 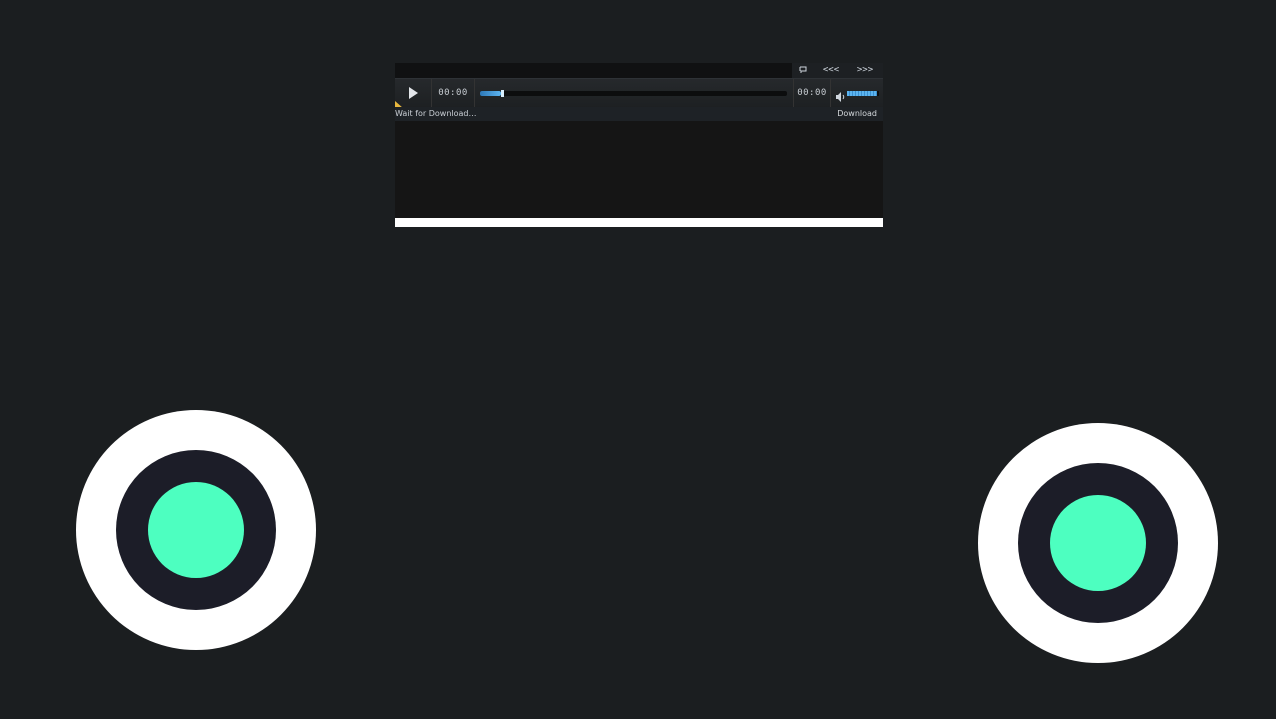 What do you see at coordinates (857, 114) in the screenshot?
I see `download-link: Download` at bounding box center [857, 114].